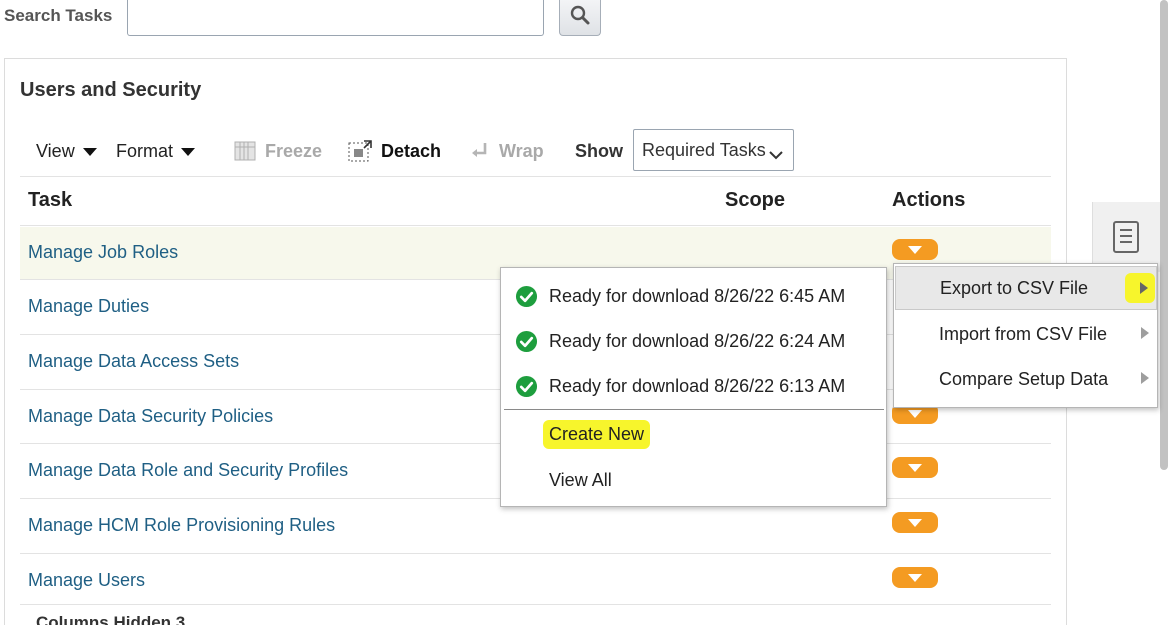  I want to click on column-header-scope: Scope, so click(755, 200).